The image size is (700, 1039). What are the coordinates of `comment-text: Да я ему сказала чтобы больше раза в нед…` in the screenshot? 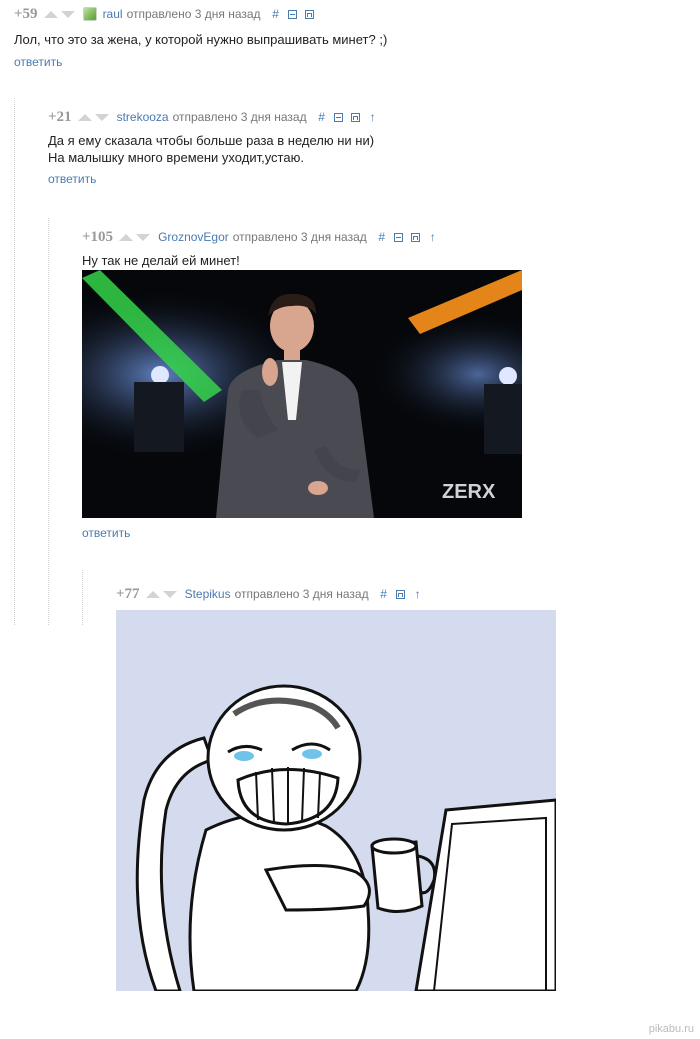 It's located at (216, 149).